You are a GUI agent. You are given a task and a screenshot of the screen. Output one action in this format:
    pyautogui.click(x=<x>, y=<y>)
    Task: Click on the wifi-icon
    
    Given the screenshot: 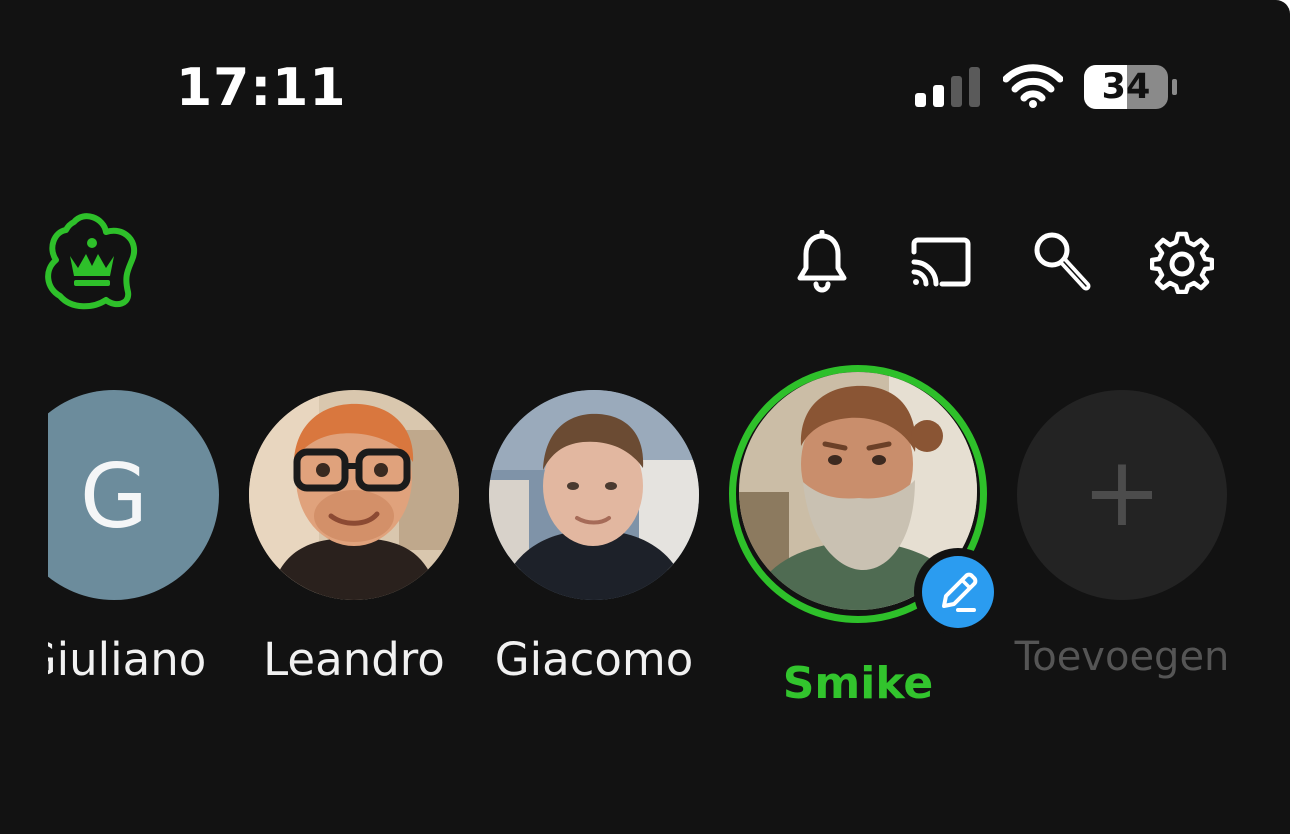 What is the action you would take?
    pyautogui.click(x=1033, y=86)
    